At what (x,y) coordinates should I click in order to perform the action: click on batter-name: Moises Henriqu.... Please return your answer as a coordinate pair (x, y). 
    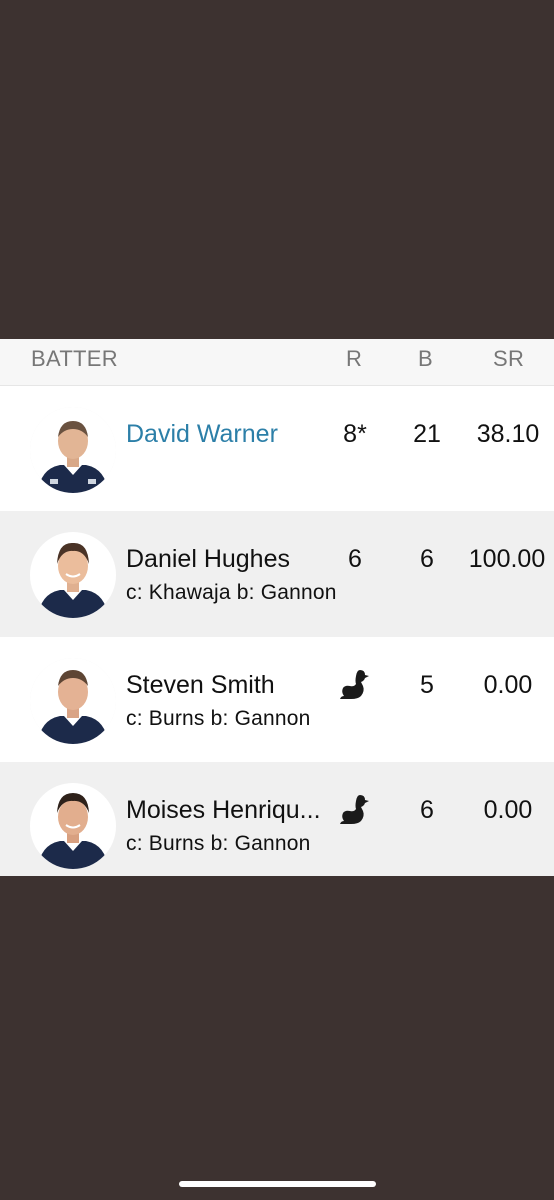
    Looking at the image, I should click on (223, 810).